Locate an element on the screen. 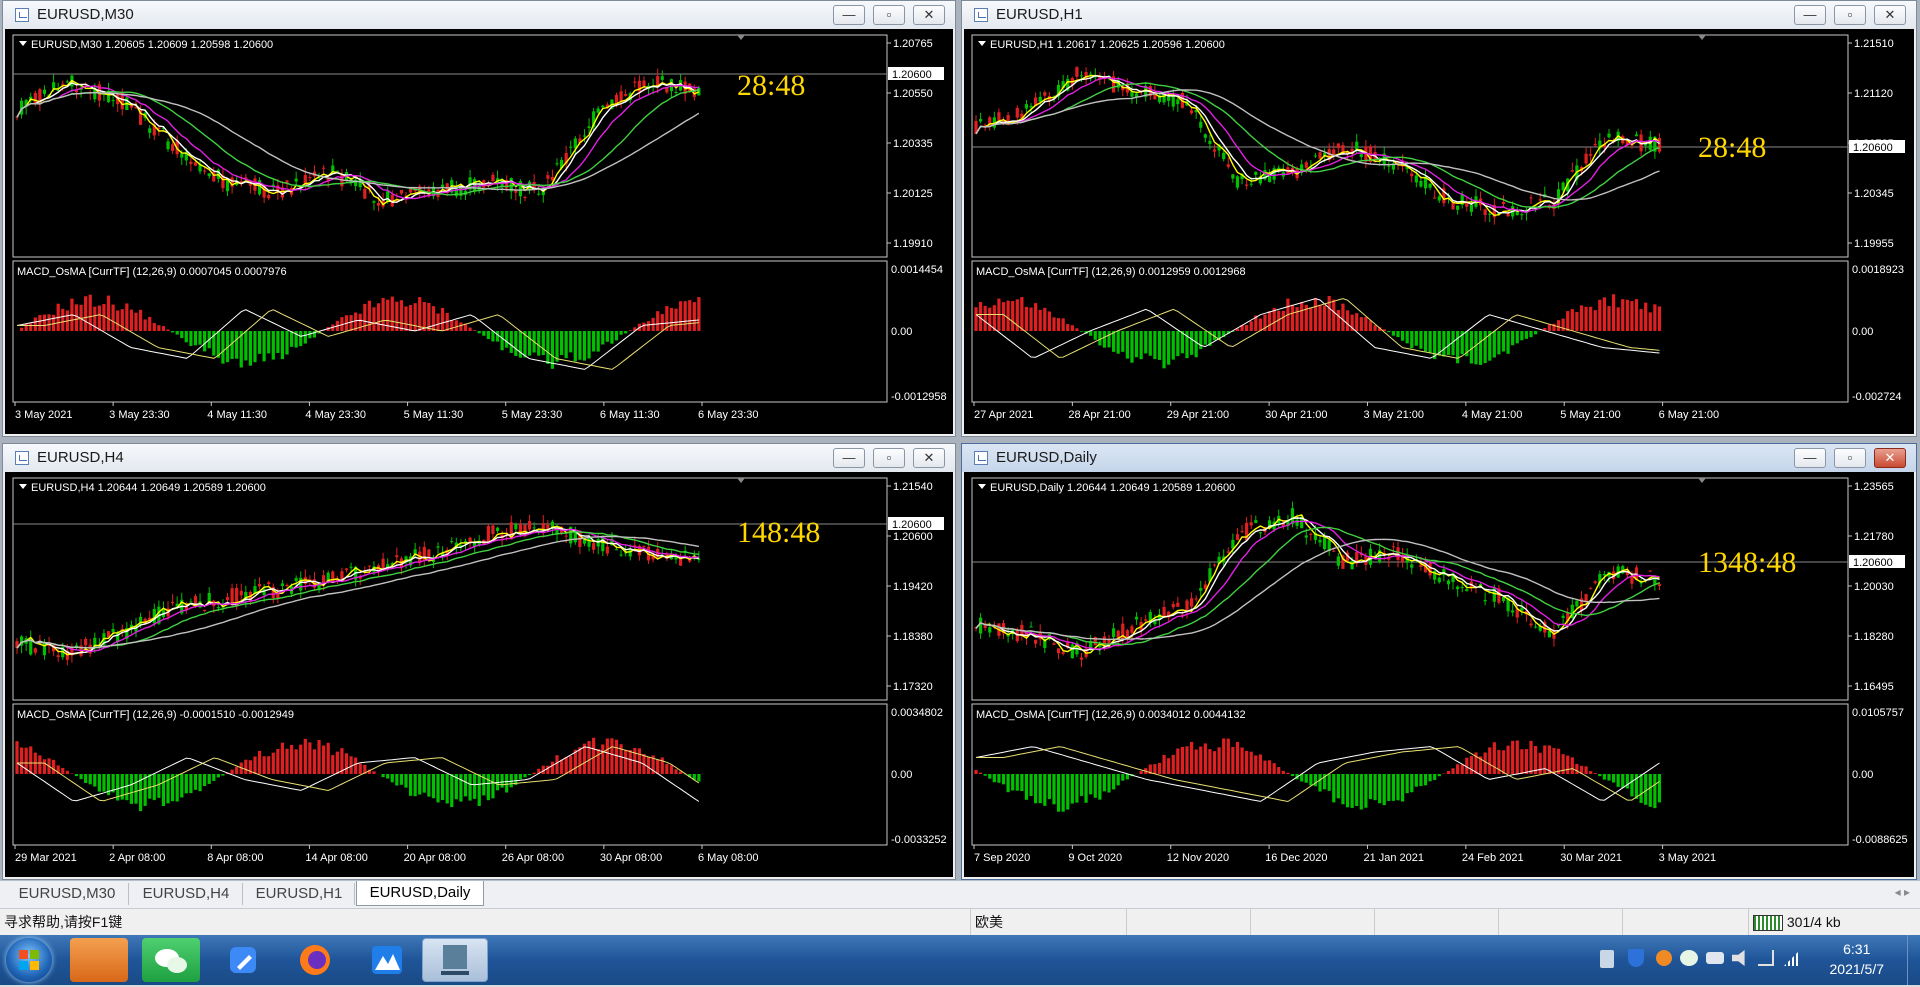 The image size is (1920, 987). metatrader-icon is located at coordinates (387, 960).